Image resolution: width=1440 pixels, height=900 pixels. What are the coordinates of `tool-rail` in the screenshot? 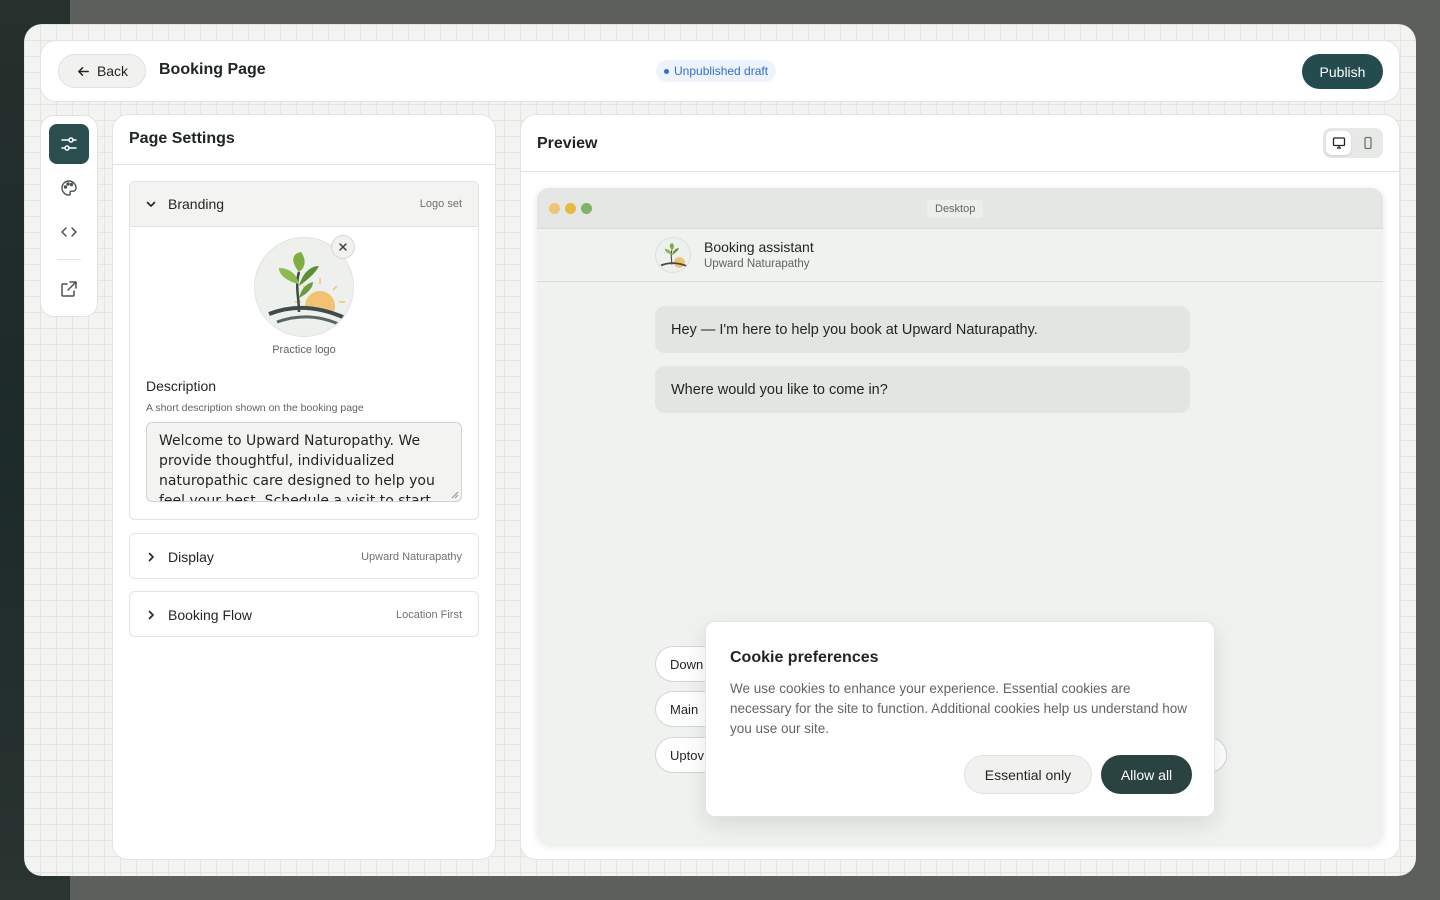 It's located at (69, 216).